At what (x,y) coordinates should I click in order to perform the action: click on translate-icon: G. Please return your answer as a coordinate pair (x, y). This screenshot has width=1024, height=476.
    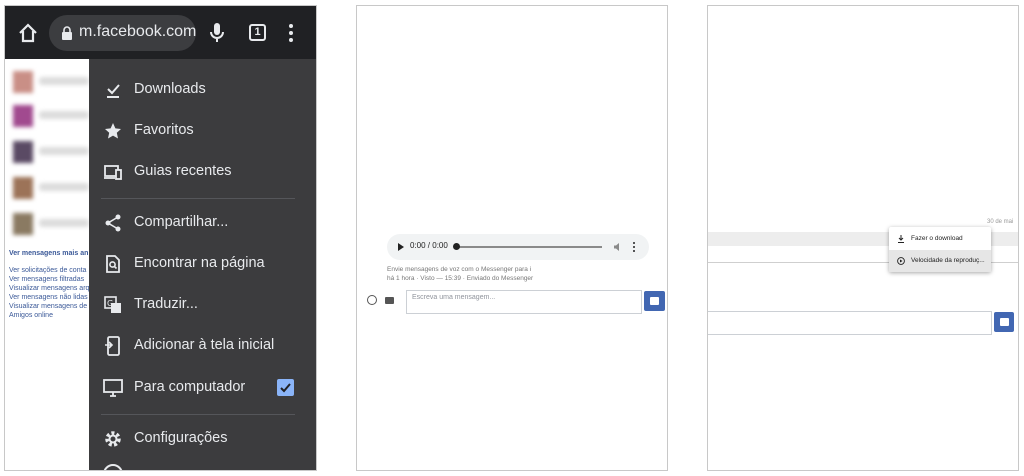
    Looking at the image, I should click on (112, 304).